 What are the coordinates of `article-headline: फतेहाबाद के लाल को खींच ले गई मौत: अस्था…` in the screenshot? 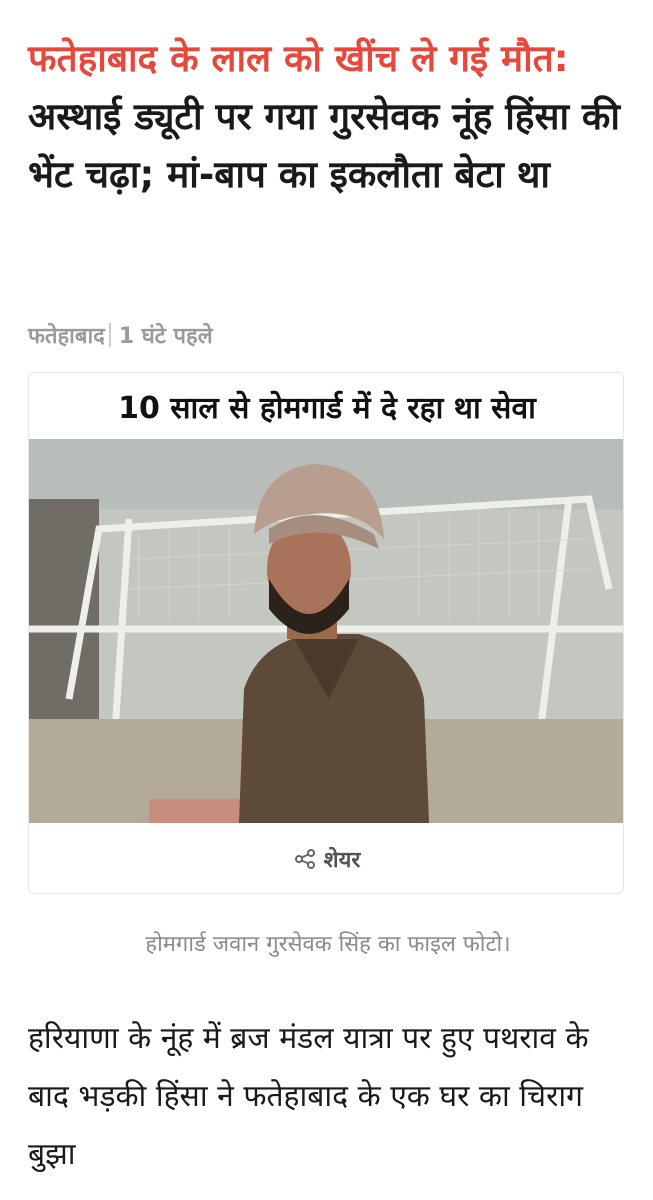 It's located at (328, 117).